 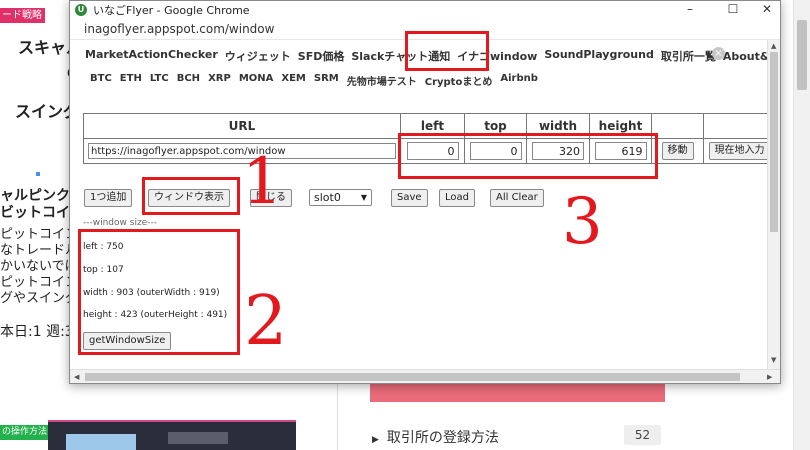 I want to click on maximize-button: ☐, so click(x=733, y=9).